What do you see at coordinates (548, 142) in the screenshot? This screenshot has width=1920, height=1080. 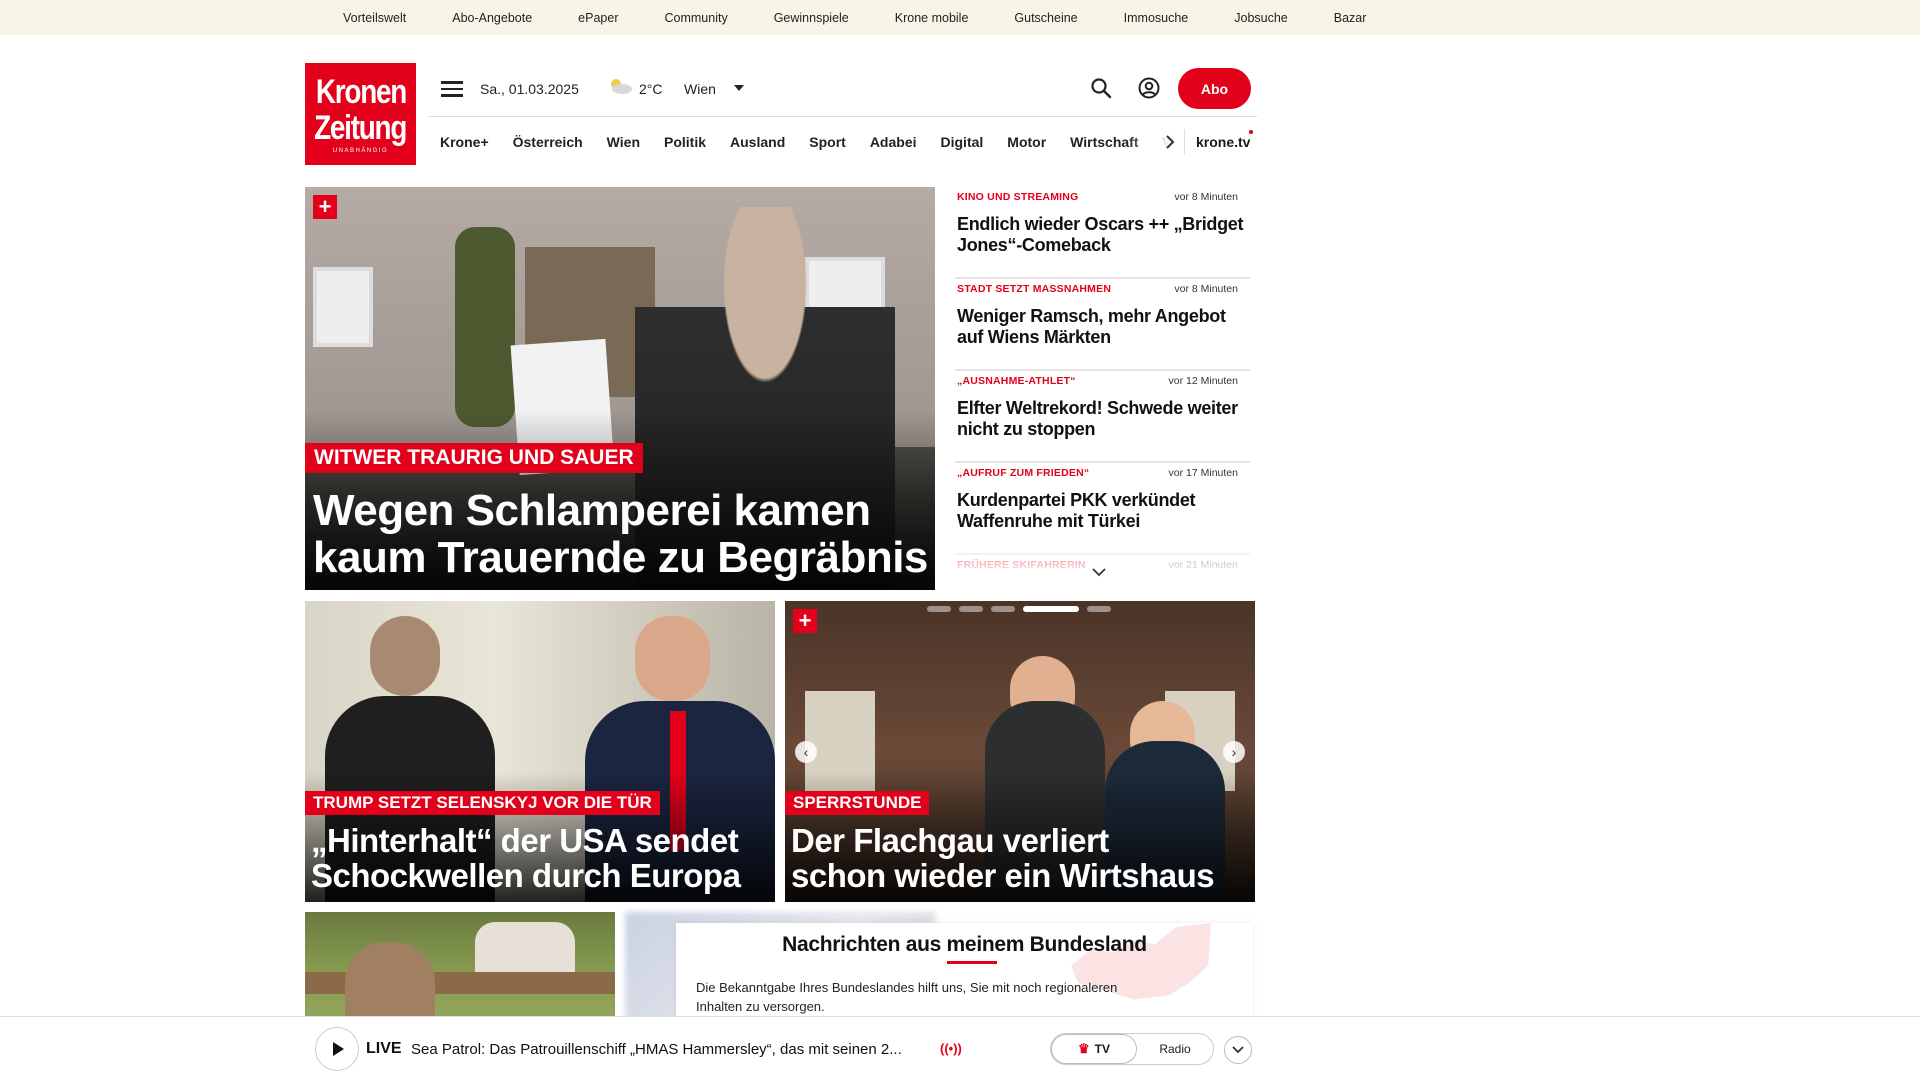 I see `nav-item: Österreich` at bounding box center [548, 142].